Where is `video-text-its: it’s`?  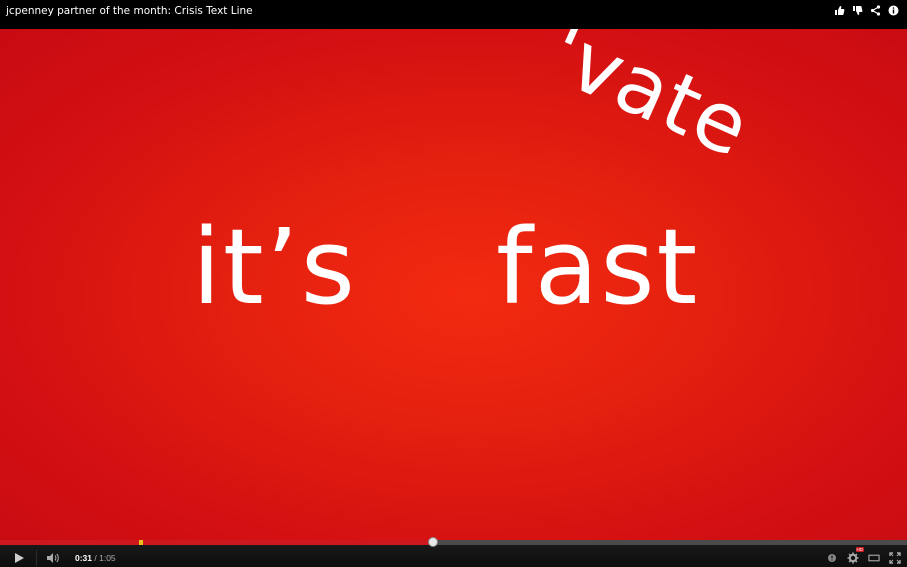 video-text-its: it’s is located at coordinates (274, 267).